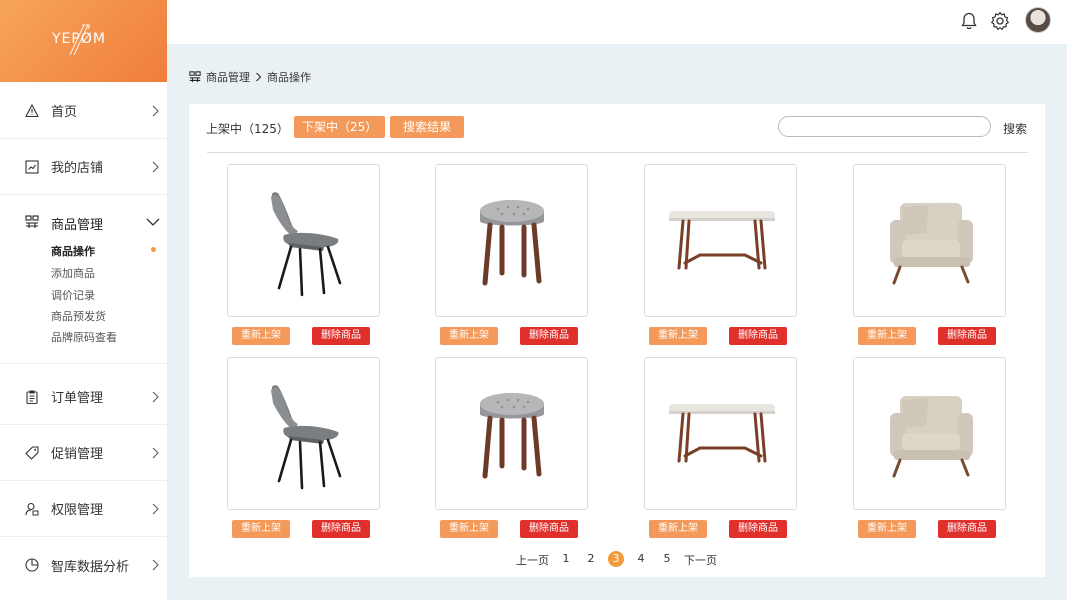  I want to click on sidebar-item-label: 首页, so click(64, 112).